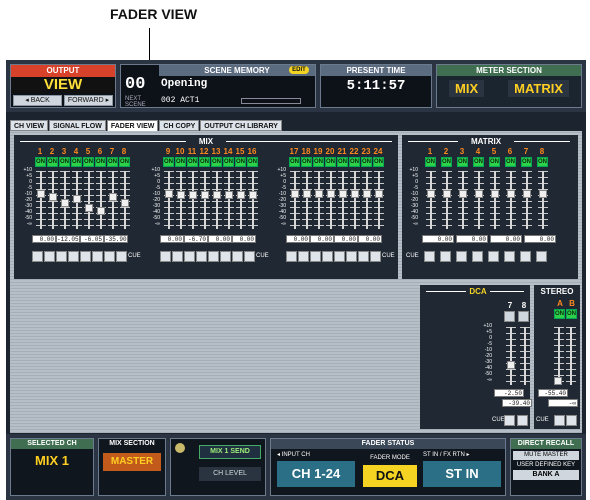 The width and height of the screenshot is (590, 500). I want to click on output-panel: OUTPUT VIEW ◂ BACK FORWARD ▸, so click(63, 86).